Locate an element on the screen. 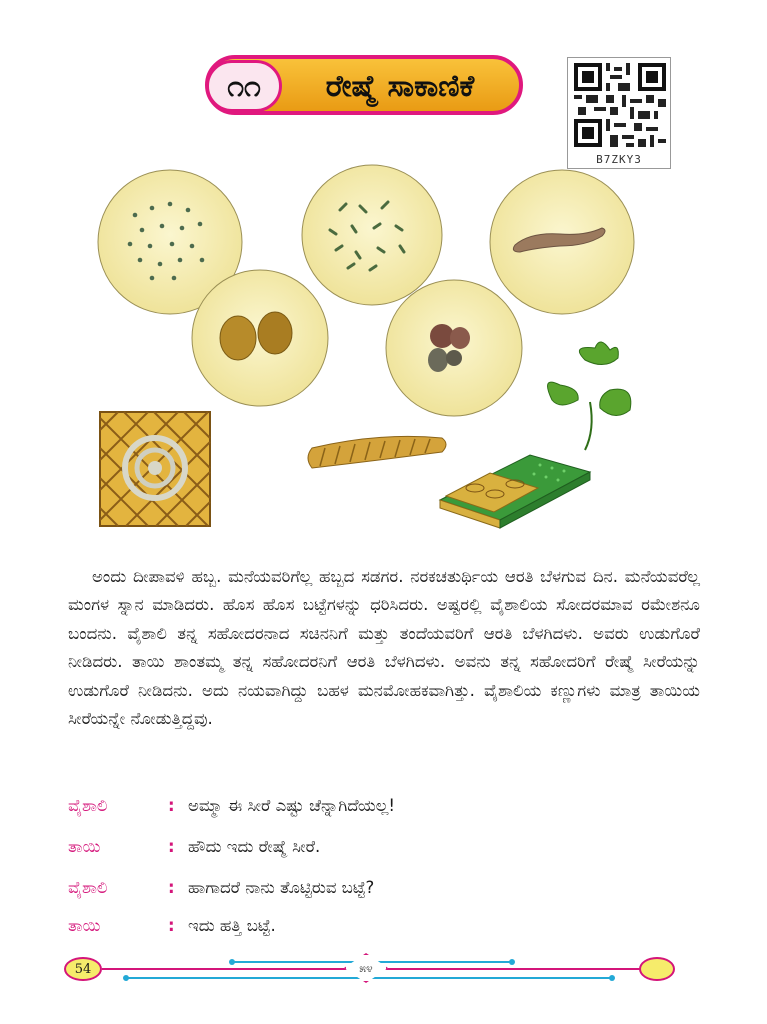 Image resolution: width=767 pixels, height=1024 pixels. silkworm-plate is located at coordinates (562, 242).